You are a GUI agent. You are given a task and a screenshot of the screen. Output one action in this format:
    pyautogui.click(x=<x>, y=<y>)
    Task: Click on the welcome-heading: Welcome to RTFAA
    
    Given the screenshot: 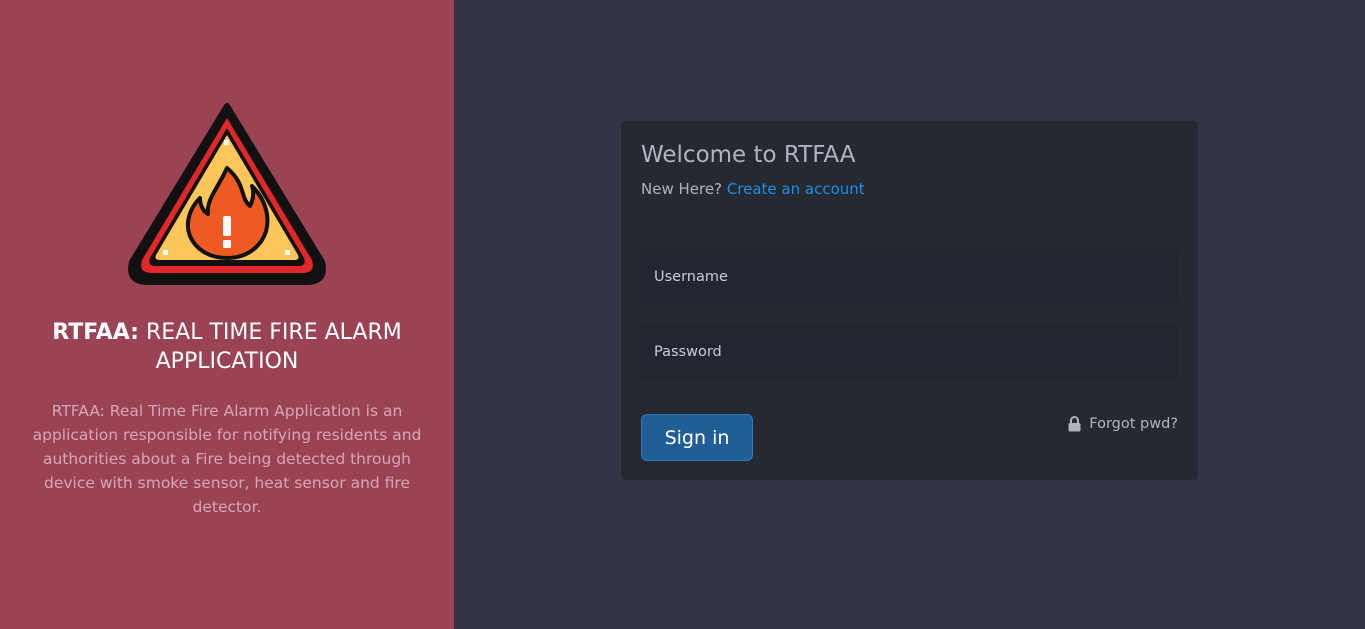 What is the action you would take?
    pyautogui.click(x=748, y=155)
    